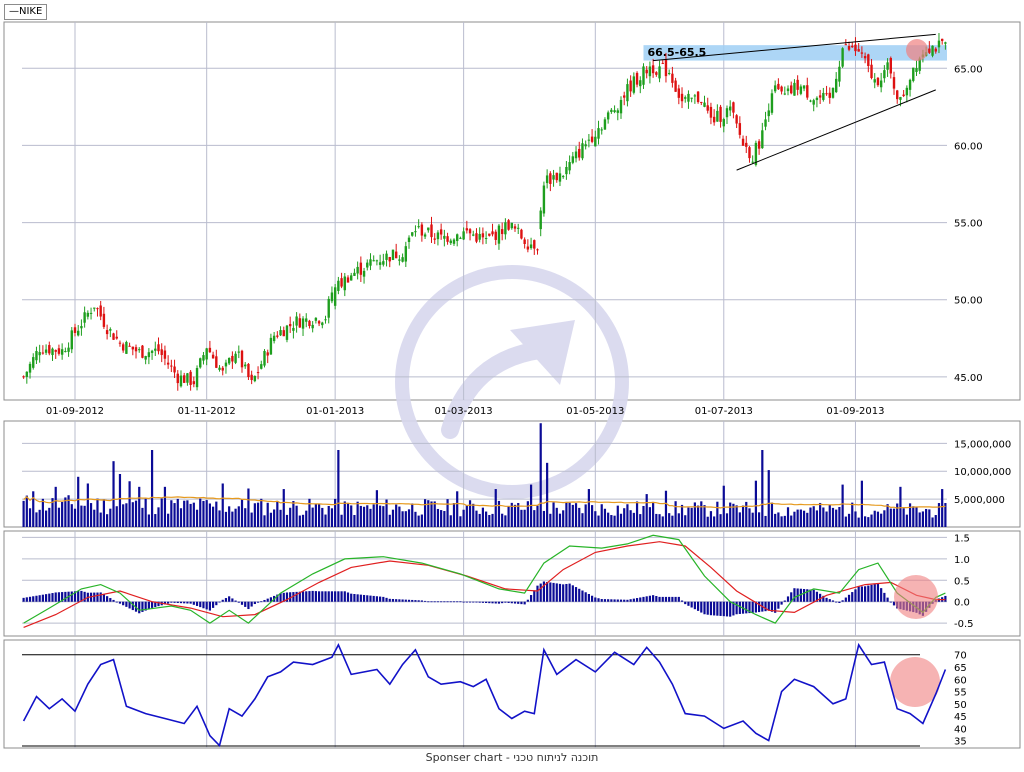 The height and width of the screenshot is (772, 1024). What do you see at coordinates (75, 411) in the screenshot?
I see `date-tick-label: 01-09-2012` at bounding box center [75, 411].